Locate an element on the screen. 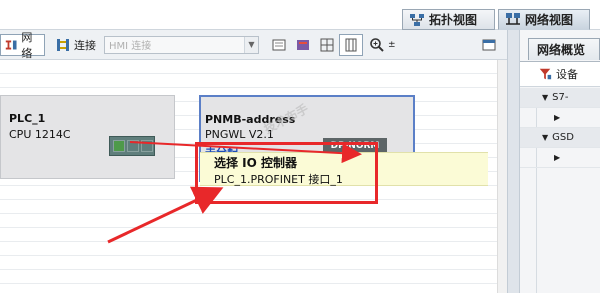 The image size is (600, 293). profinet-port is located at coordinates (132, 146).